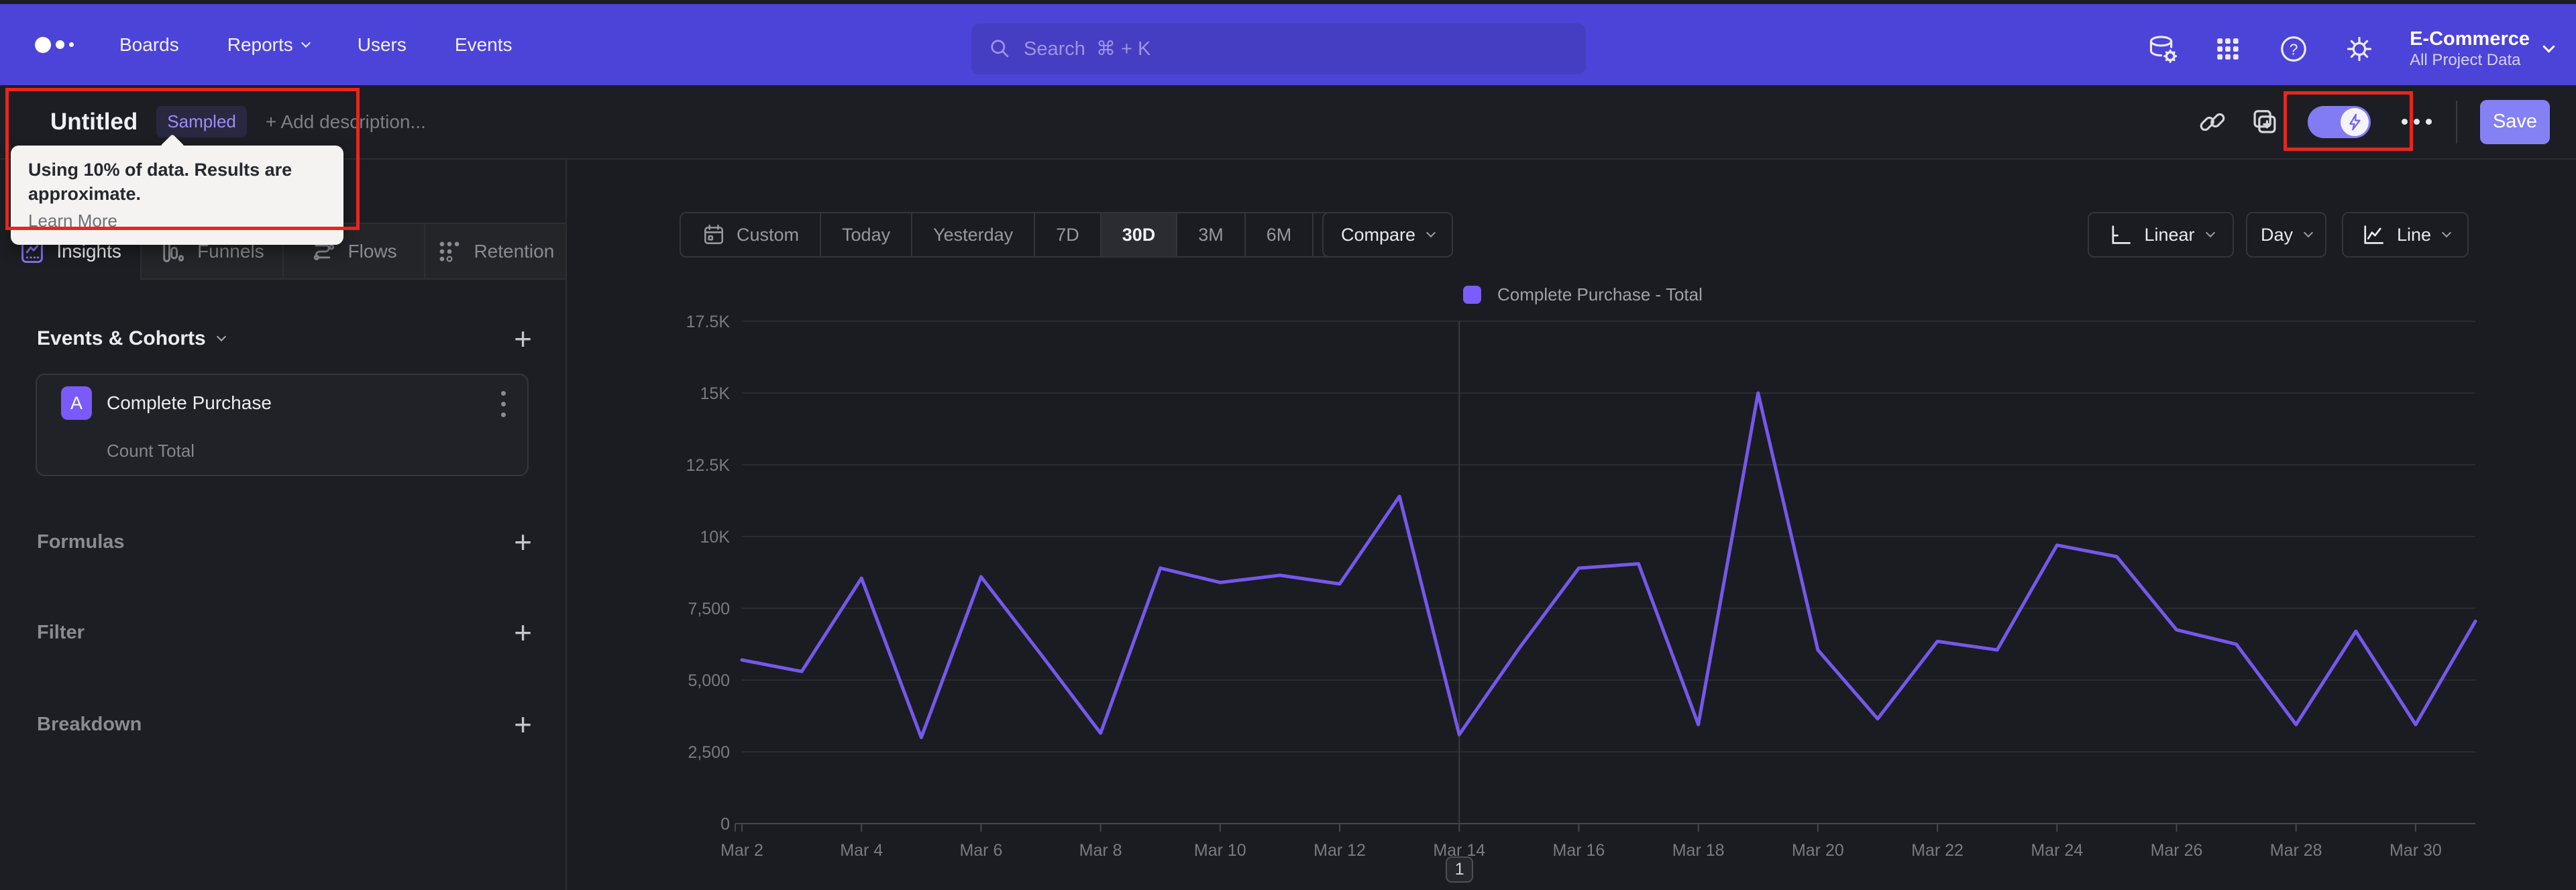 The width and height of the screenshot is (2576, 890). Describe the element at coordinates (713, 234) in the screenshot. I see `calendar-icon` at that location.